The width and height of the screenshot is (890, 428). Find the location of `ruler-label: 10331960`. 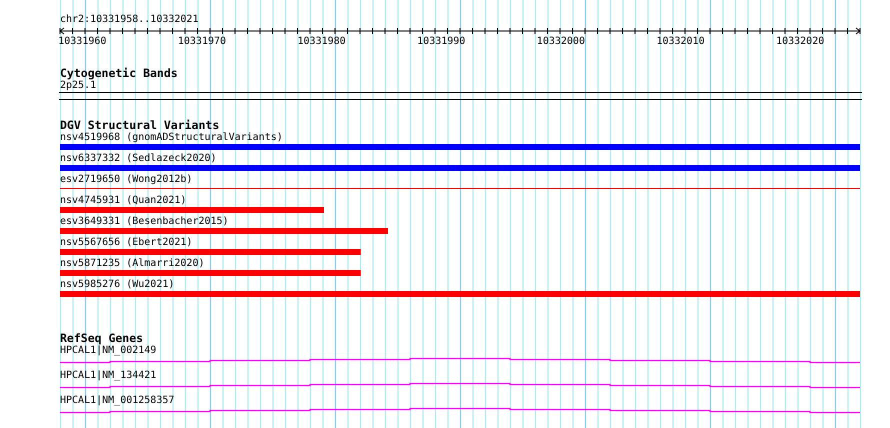

ruler-label: 10331960 is located at coordinates (82, 42).